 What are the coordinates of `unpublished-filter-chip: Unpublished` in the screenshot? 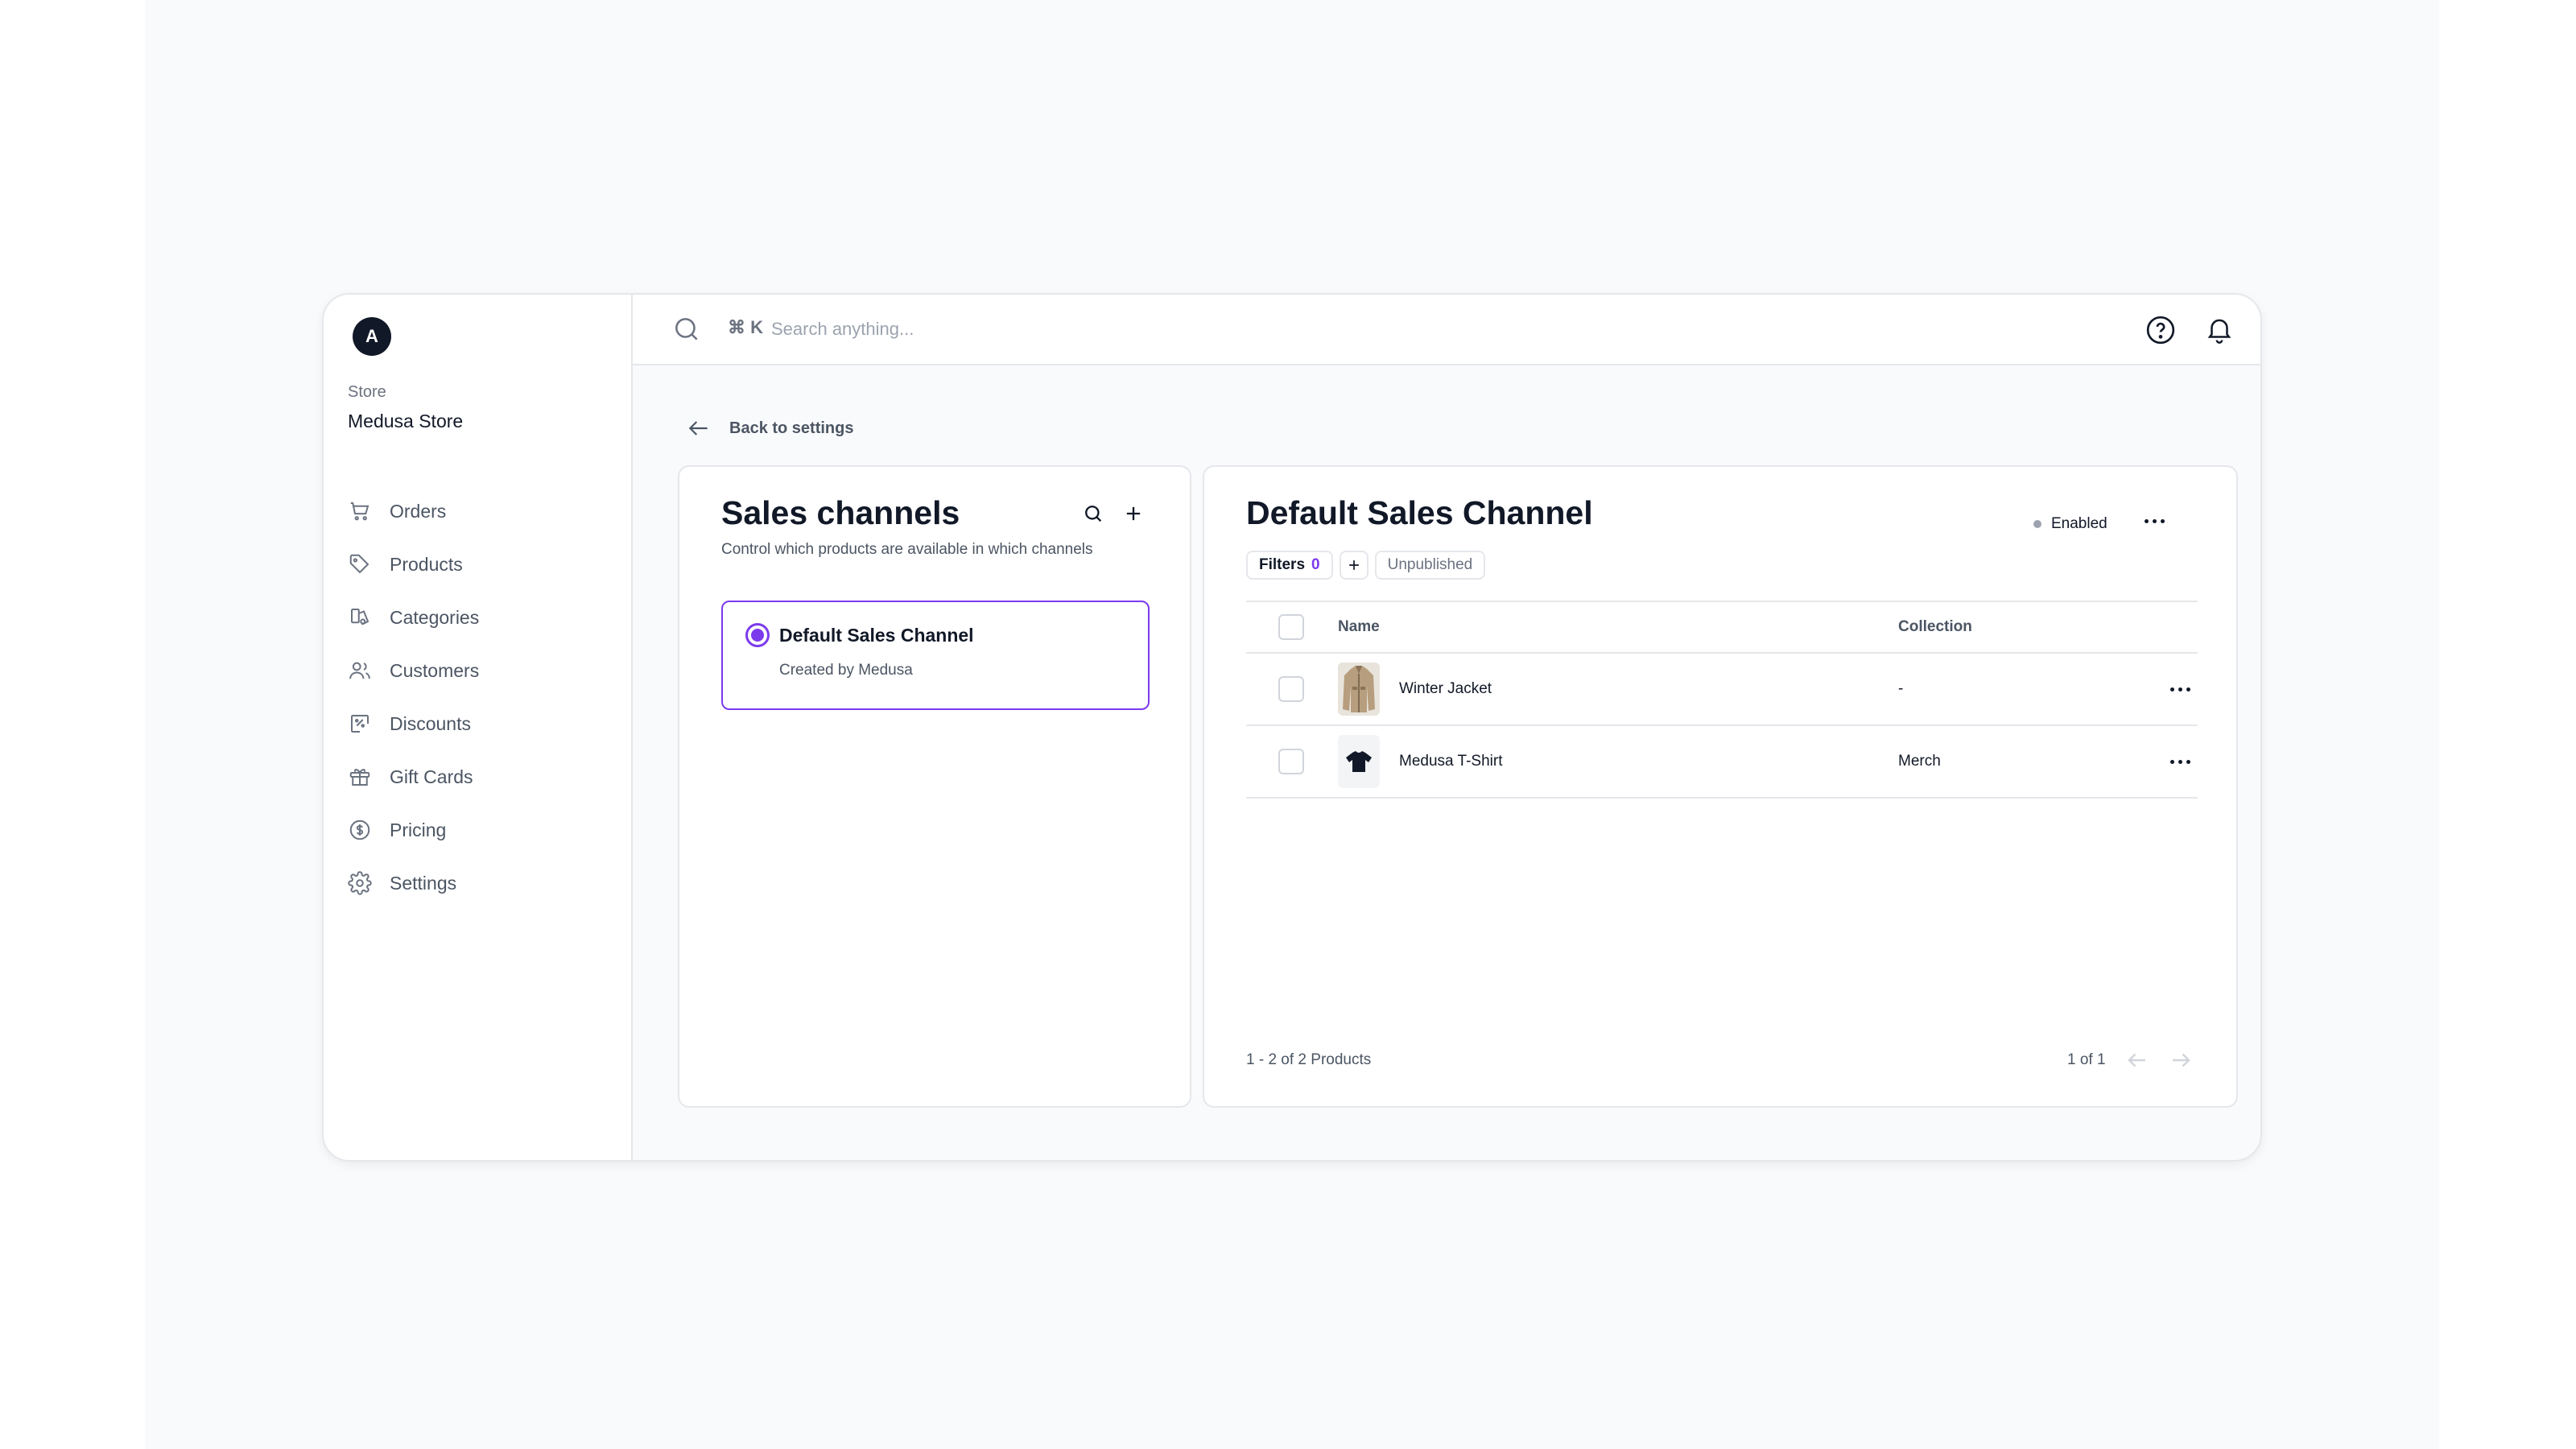 It's located at (1430, 565).